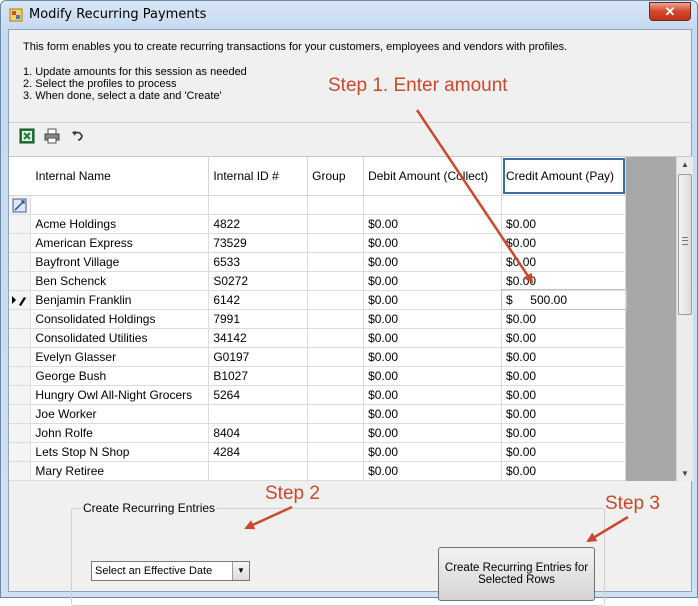  I want to click on table-row: Bayfront Village 6533 $0.00 $0.00, so click(317, 262).